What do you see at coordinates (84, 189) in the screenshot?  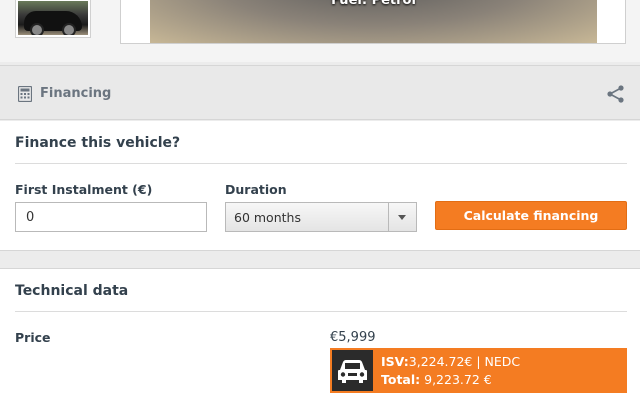 I see `first-instalment-label: First Instalment (€)` at bounding box center [84, 189].